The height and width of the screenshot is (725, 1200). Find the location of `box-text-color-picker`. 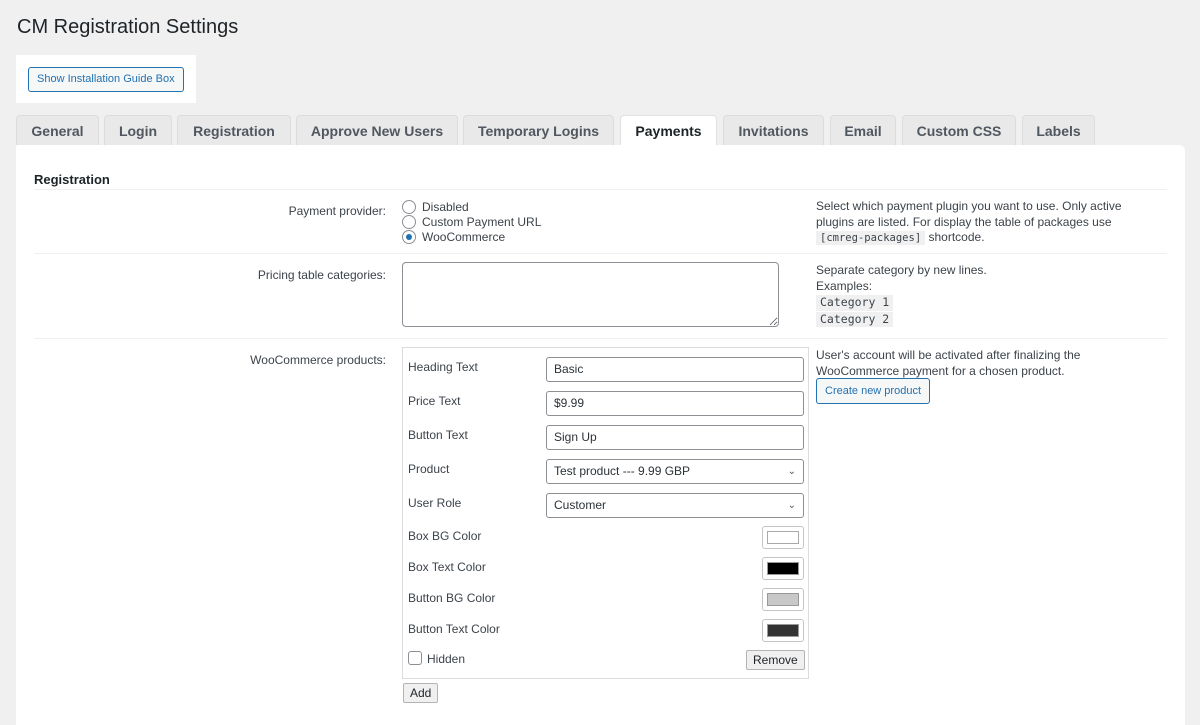

box-text-color-picker is located at coordinates (783, 568).